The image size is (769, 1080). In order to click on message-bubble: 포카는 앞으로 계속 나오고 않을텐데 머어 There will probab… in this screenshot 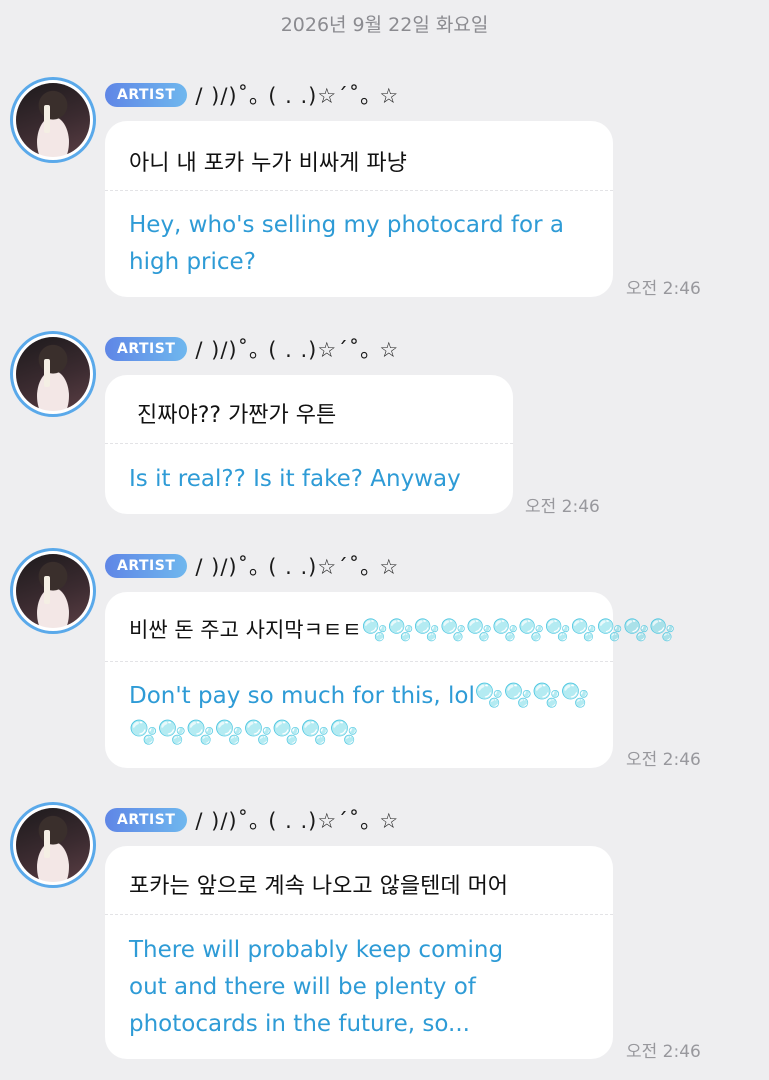, I will do `click(359, 952)`.